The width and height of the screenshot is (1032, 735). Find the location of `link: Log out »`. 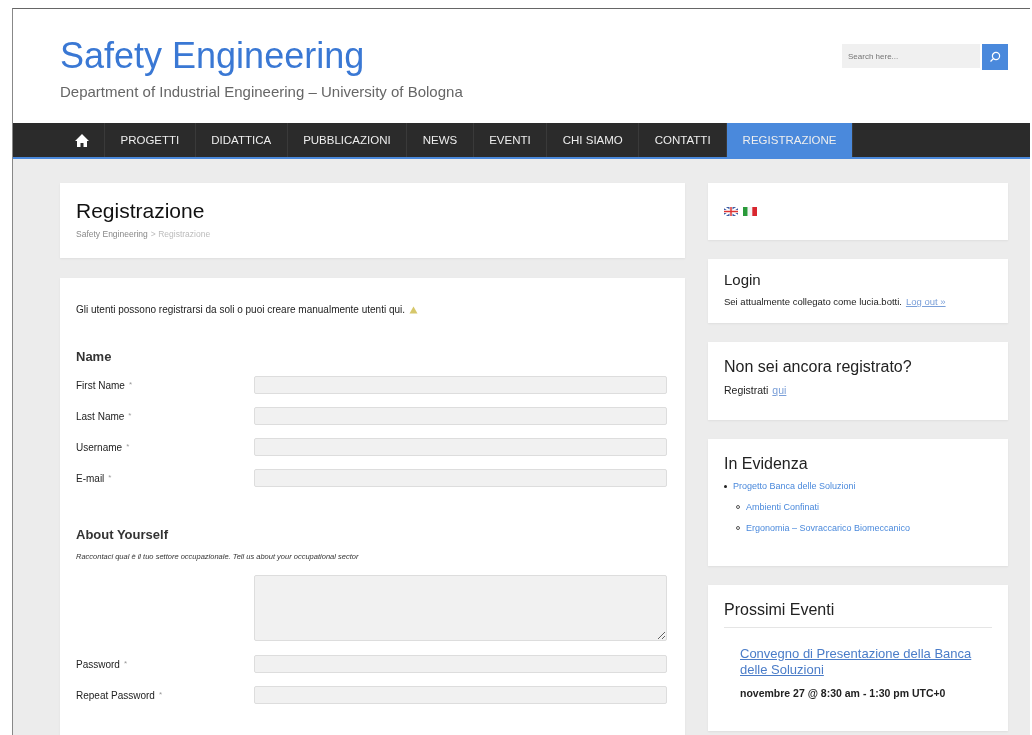

link: Log out » is located at coordinates (925, 301).